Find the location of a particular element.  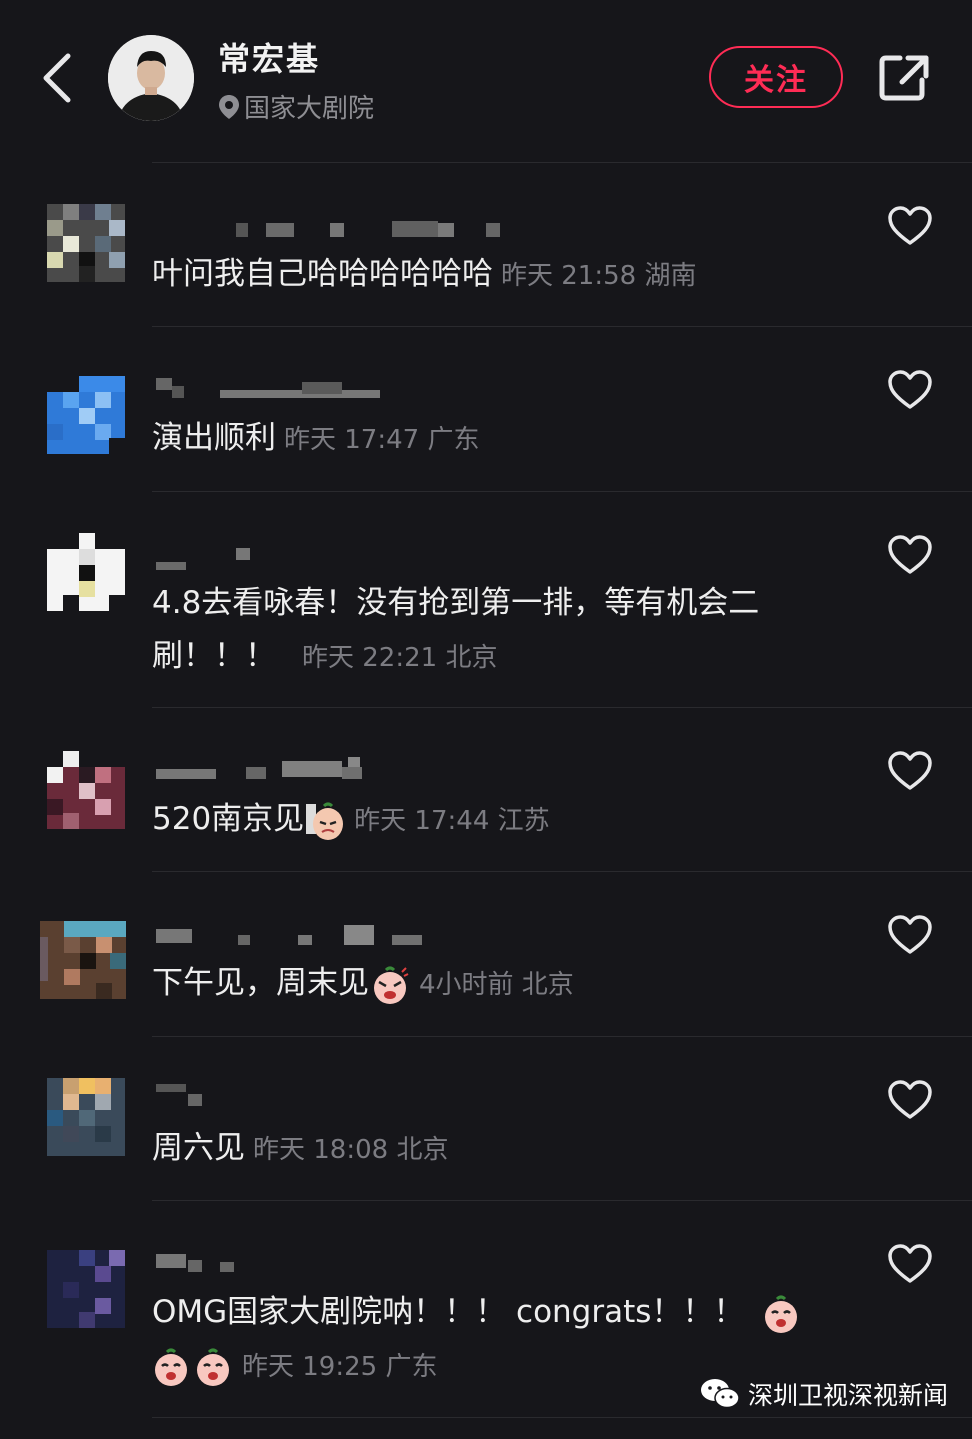

comment-content: 周六见 昨天 18:08 北京 is located at coordinates (492, 1149).